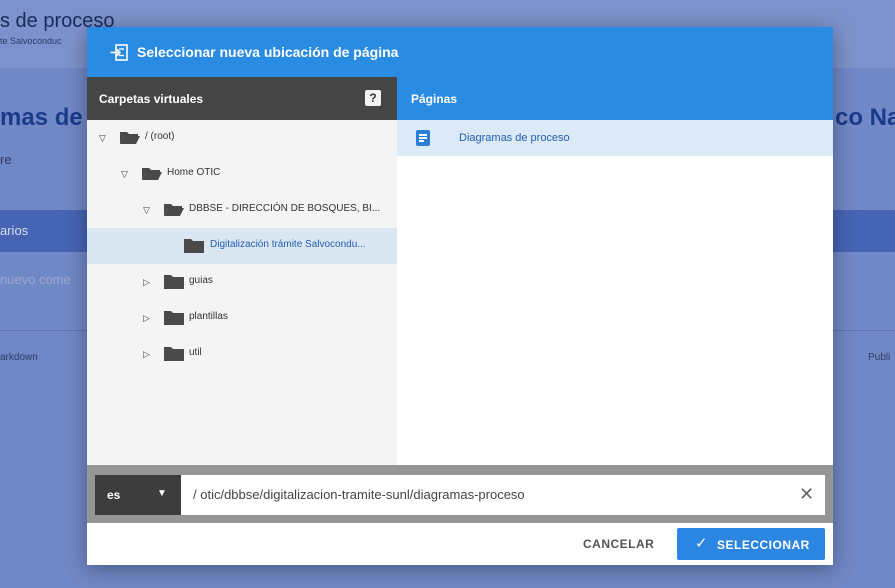 The width and height of the screenshot is (895, 588). Describe the element at coordinates (268, 52) in the screenshot. I see `dialog-title: Seleccionar nueva ubicación de página` at that location.